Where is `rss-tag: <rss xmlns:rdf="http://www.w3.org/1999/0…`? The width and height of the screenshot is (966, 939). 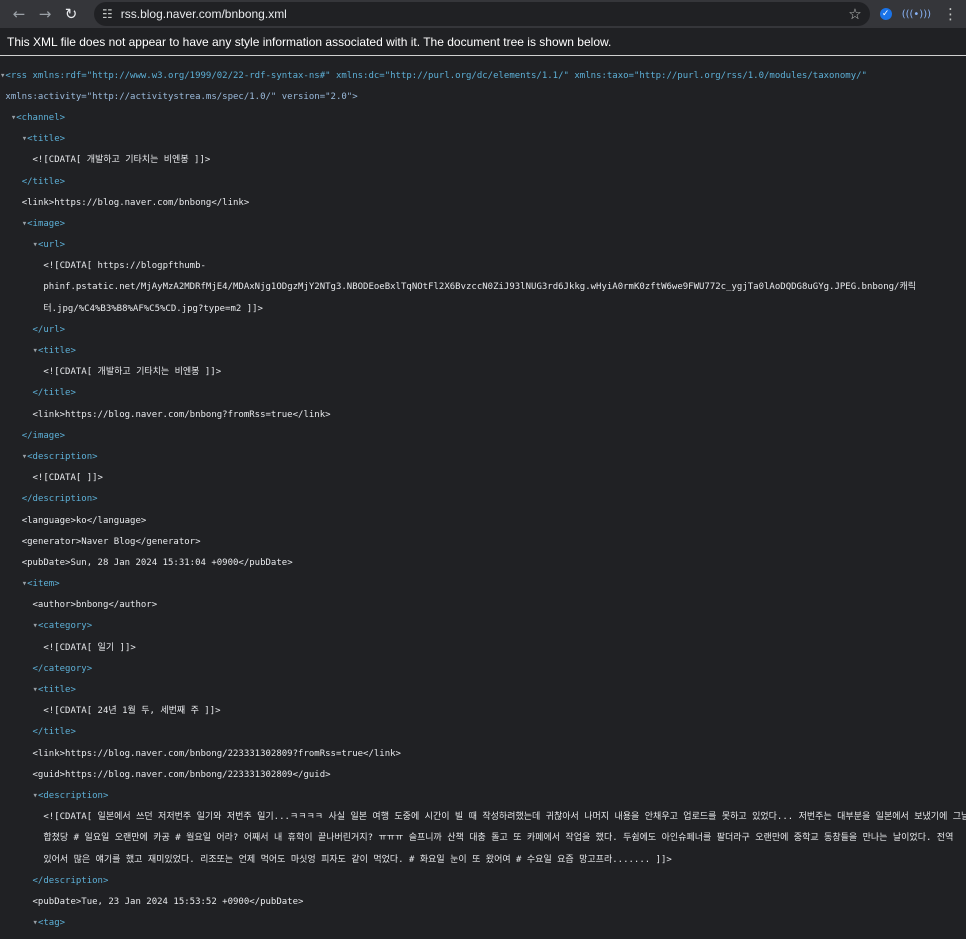 rss-tag: <rss xmlns:rdf="http://www.w3.org/1999/0… is located at coordinates (436, 75).